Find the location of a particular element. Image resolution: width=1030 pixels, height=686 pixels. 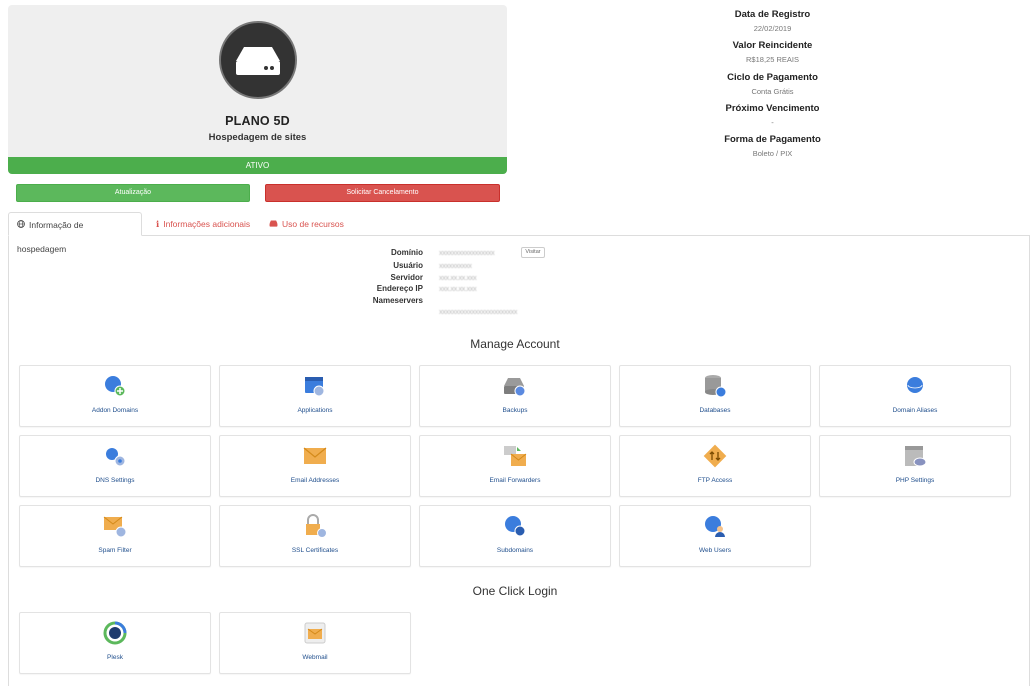

tile-ftp-access: FTP Access is located at coordinates (715, 466).